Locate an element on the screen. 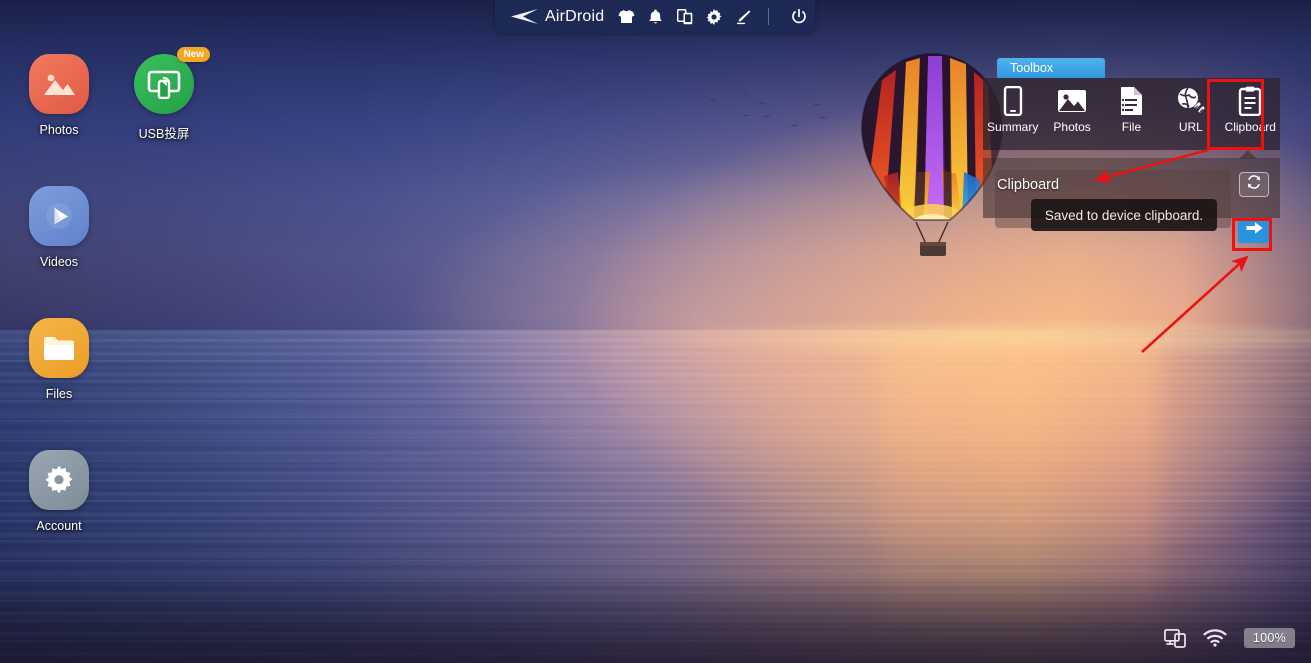 The height and width of the screenshot is (663, 1311). toolbox-tab-label: Toolbox is located at coordinates (1032, 68).